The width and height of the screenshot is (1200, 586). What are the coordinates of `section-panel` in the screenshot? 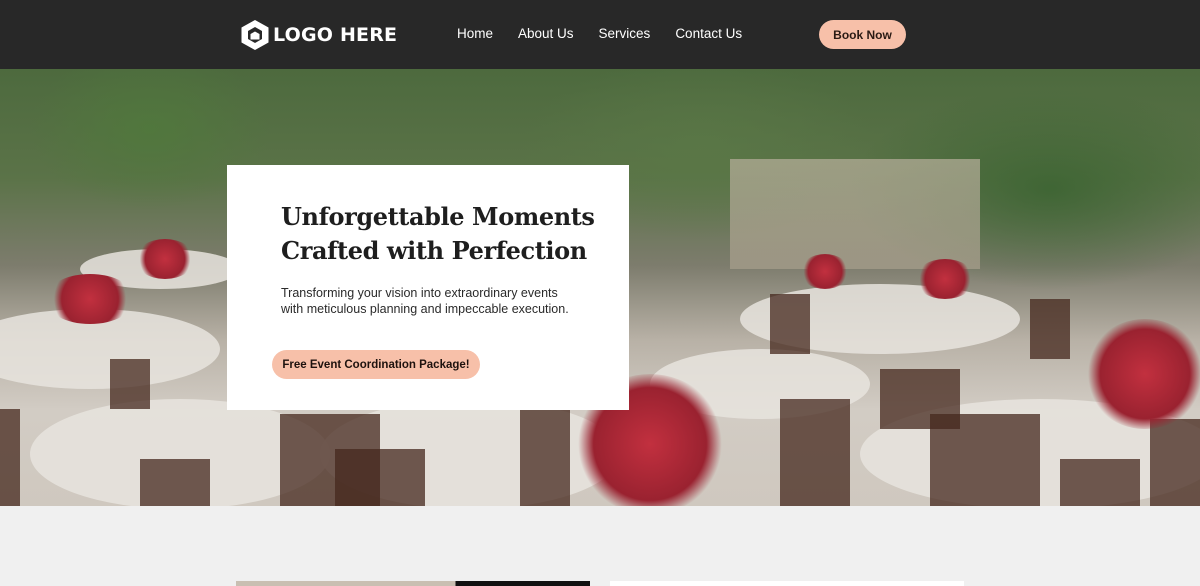 It's located at (787, 583).